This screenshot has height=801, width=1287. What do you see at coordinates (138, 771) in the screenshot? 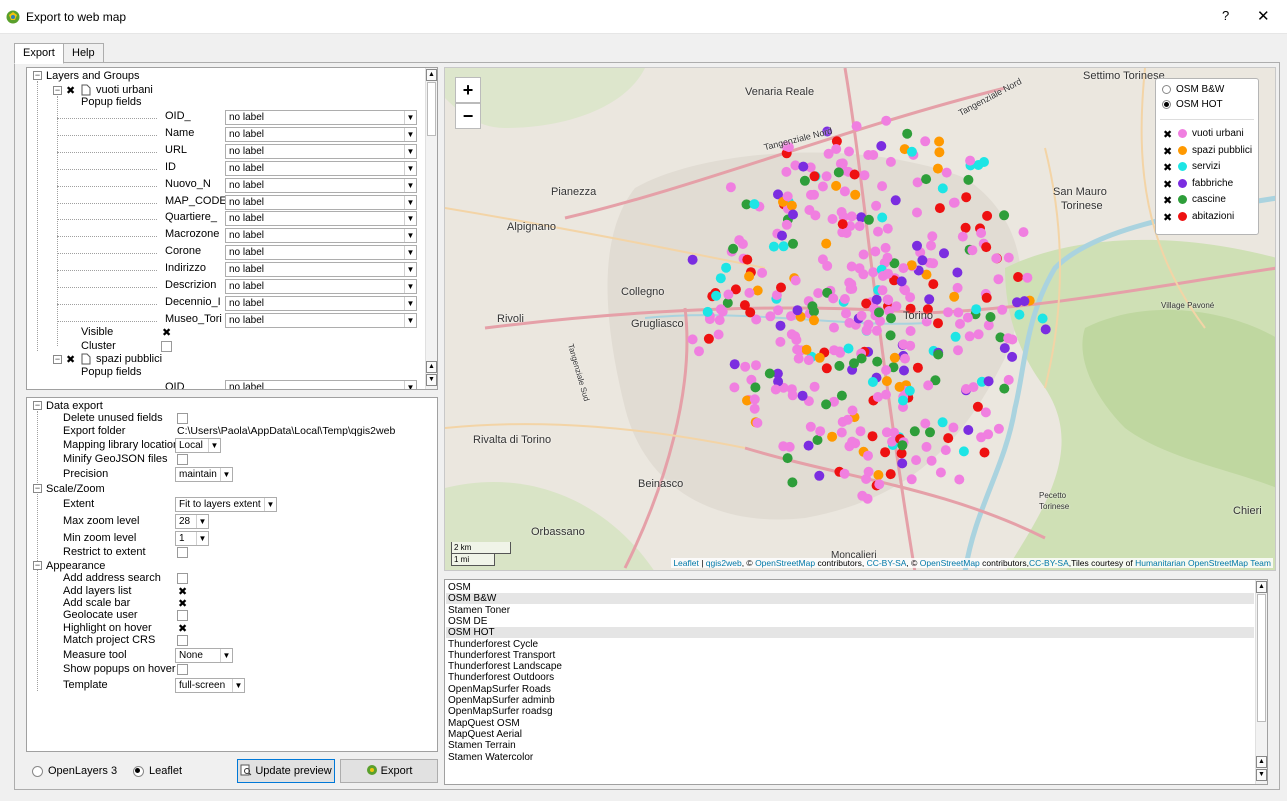
I see `leaflet-radio` at bounding box center [138, 771].